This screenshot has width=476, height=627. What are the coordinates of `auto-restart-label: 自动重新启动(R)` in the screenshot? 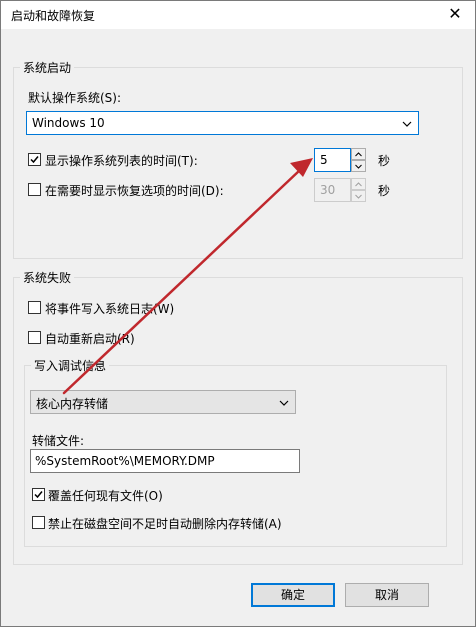 It's located at (90, 339).